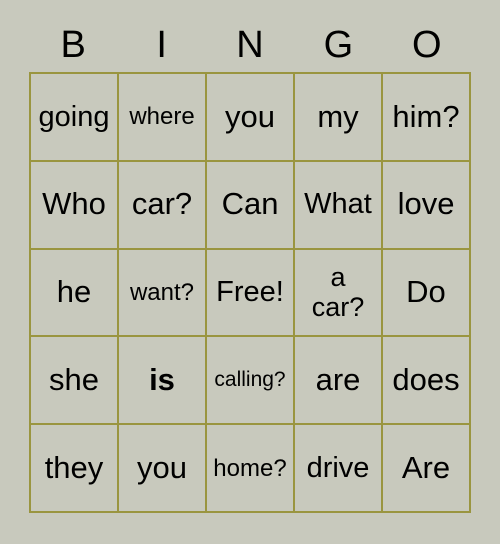 This screenshot has width=500, height=544. What do you see at coordinates (161, 45) in the screenshot?
I see `bingo-header-letter-i: I` at bounding box center [161, 45].